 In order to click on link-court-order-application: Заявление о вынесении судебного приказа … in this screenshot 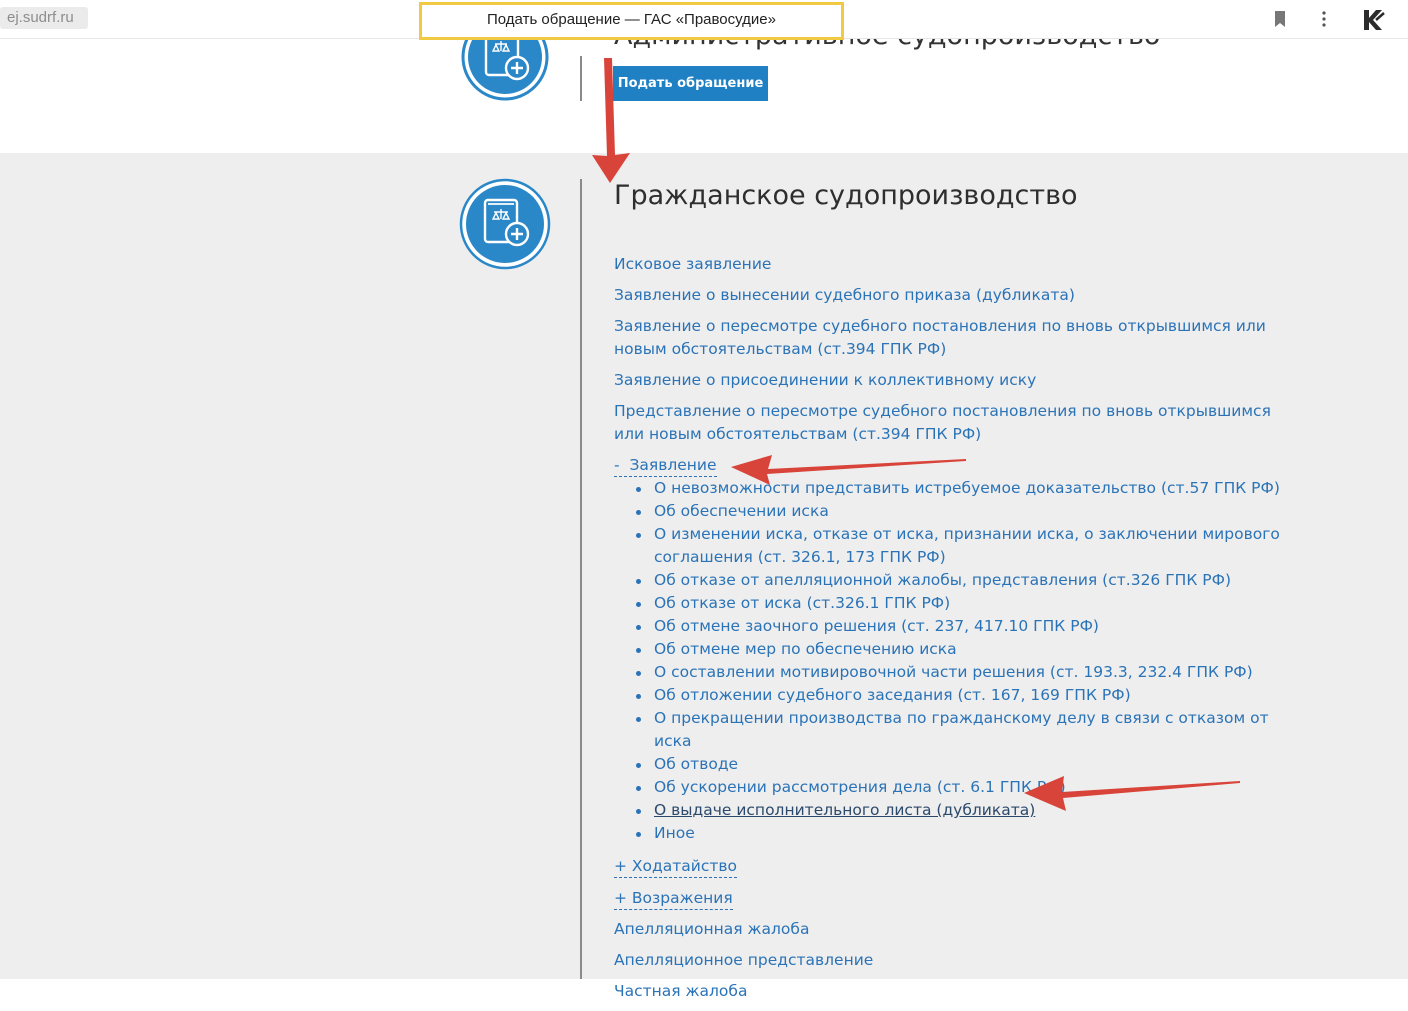, I will do `click(959, 295)`.